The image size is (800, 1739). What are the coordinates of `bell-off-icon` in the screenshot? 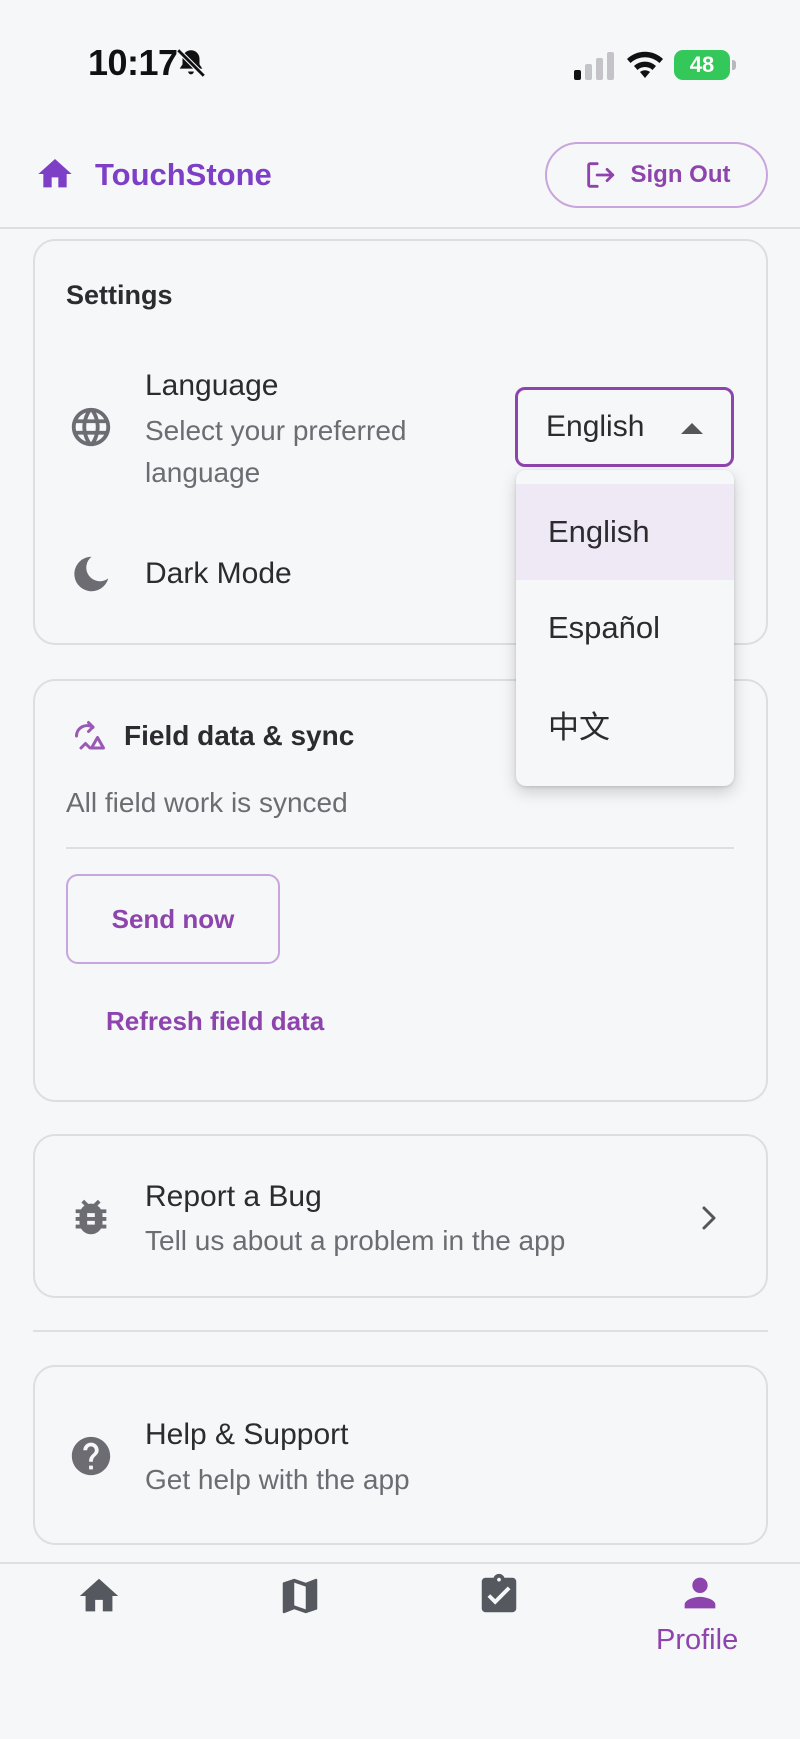 It's located at (191, 63).